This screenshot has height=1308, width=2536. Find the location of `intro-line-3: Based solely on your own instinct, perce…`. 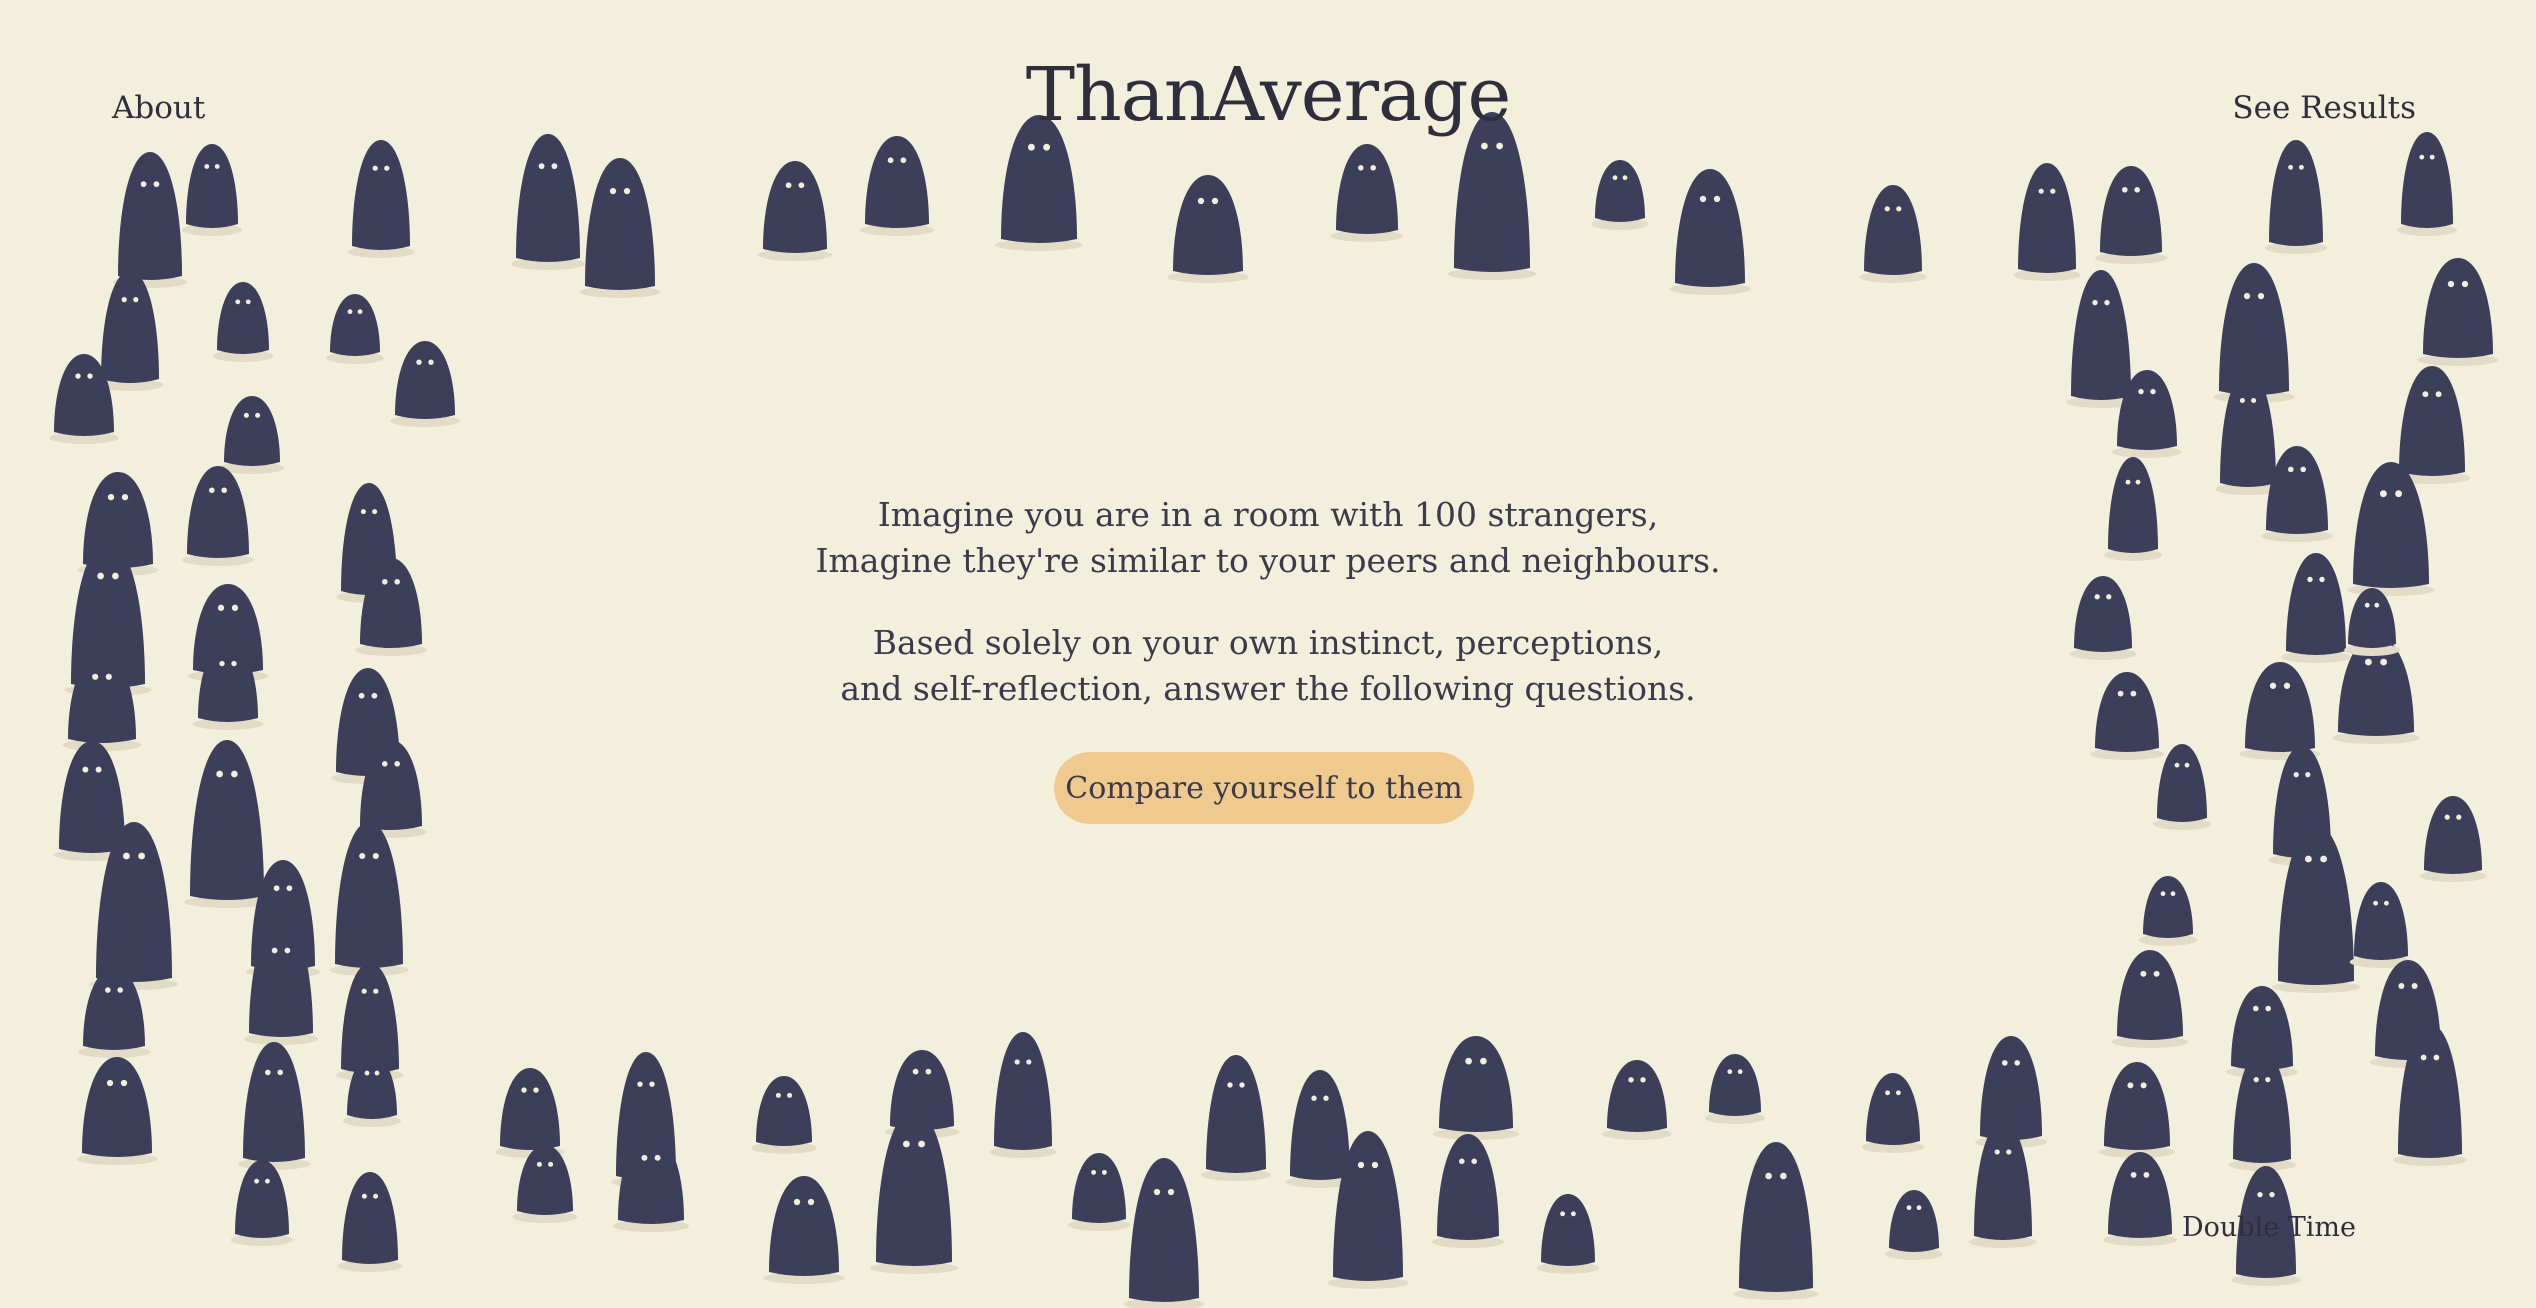

intro-line-3: Based solely on your own instinct, perce… is located at coordinates (1268, 642).